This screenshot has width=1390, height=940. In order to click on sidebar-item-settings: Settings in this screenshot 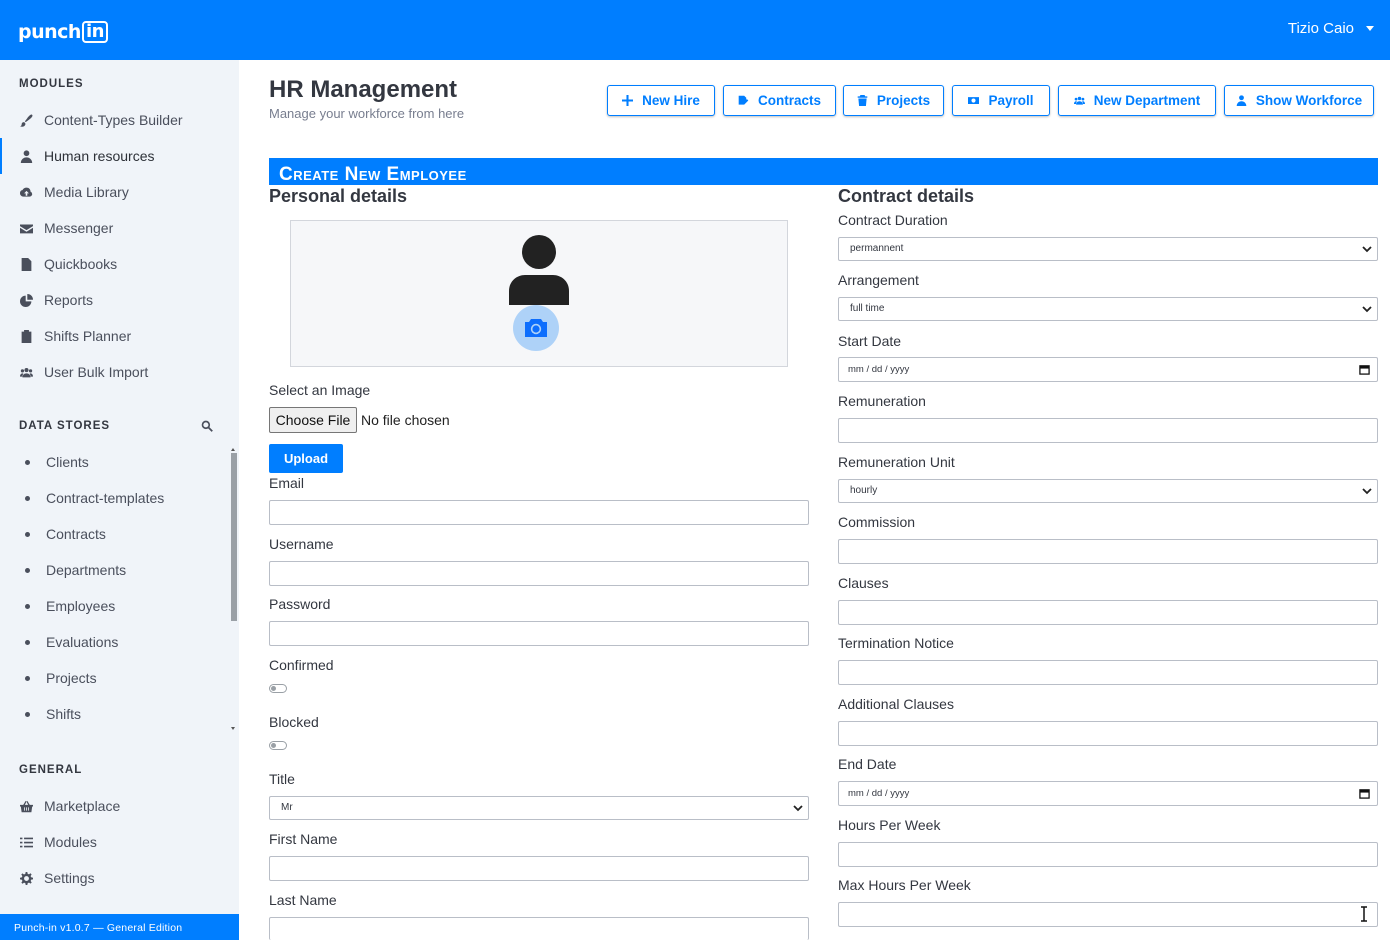, I will do `click(119, 878)`.